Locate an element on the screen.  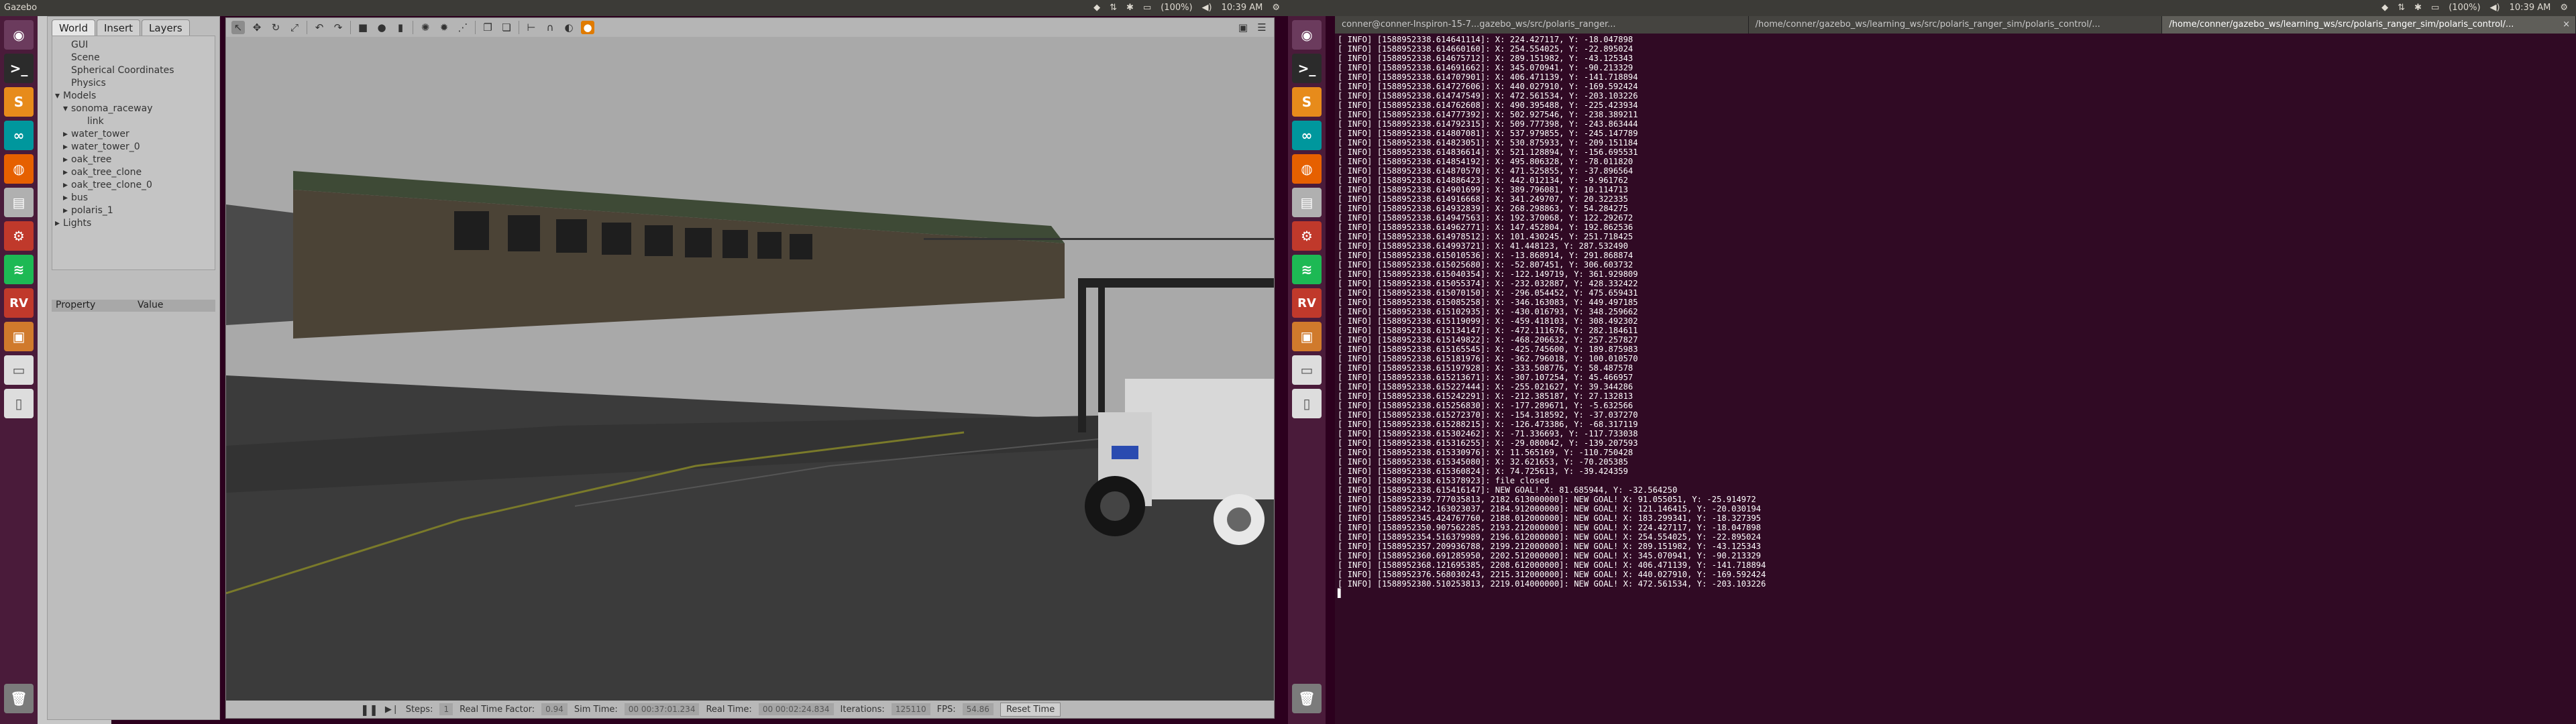
tree-item: Physics is located at coordinates (133, 83).